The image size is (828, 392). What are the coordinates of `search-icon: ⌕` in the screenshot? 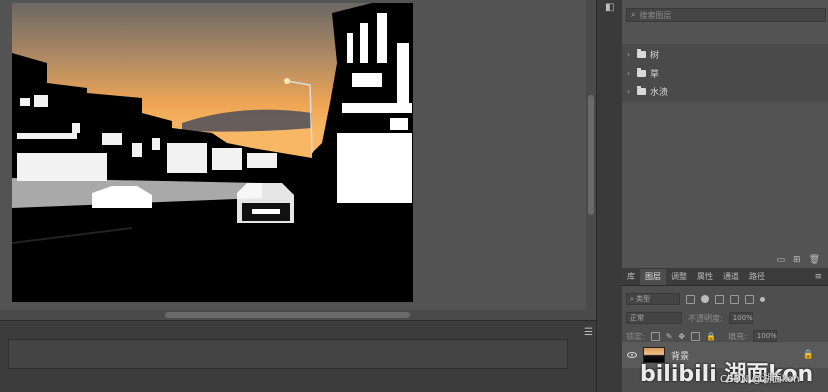 It's located at (633, 14).